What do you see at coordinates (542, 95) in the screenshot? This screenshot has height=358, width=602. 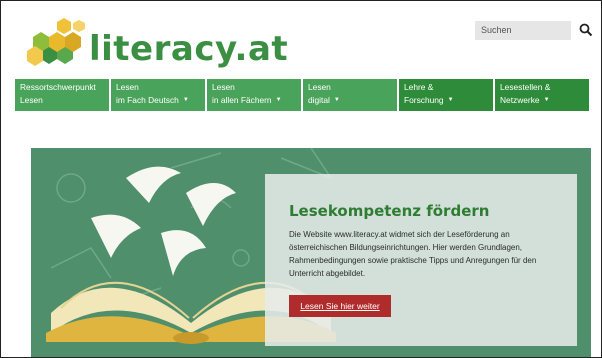 I see `nav-item-lesestellen-netzwerke: Lesestellen & Netzwerke ▼` at bounding box center [542, 95].